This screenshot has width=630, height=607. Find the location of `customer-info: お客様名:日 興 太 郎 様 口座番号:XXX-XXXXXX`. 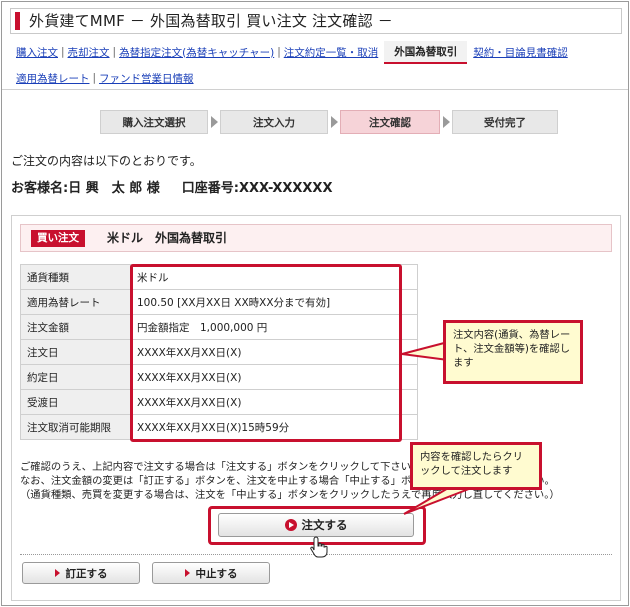

customer-info: お客様名:日 興 太 郎 様 口座番号:XXX-XXXXXX is located at coordinates (171, 186).